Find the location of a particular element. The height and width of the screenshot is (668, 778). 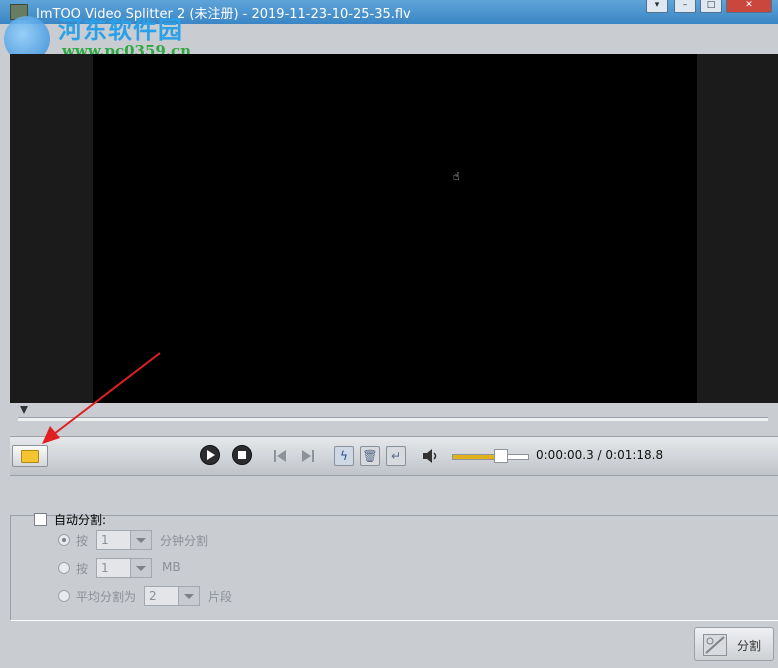

segments-combo: 2 is located at coordinates (172, 596).